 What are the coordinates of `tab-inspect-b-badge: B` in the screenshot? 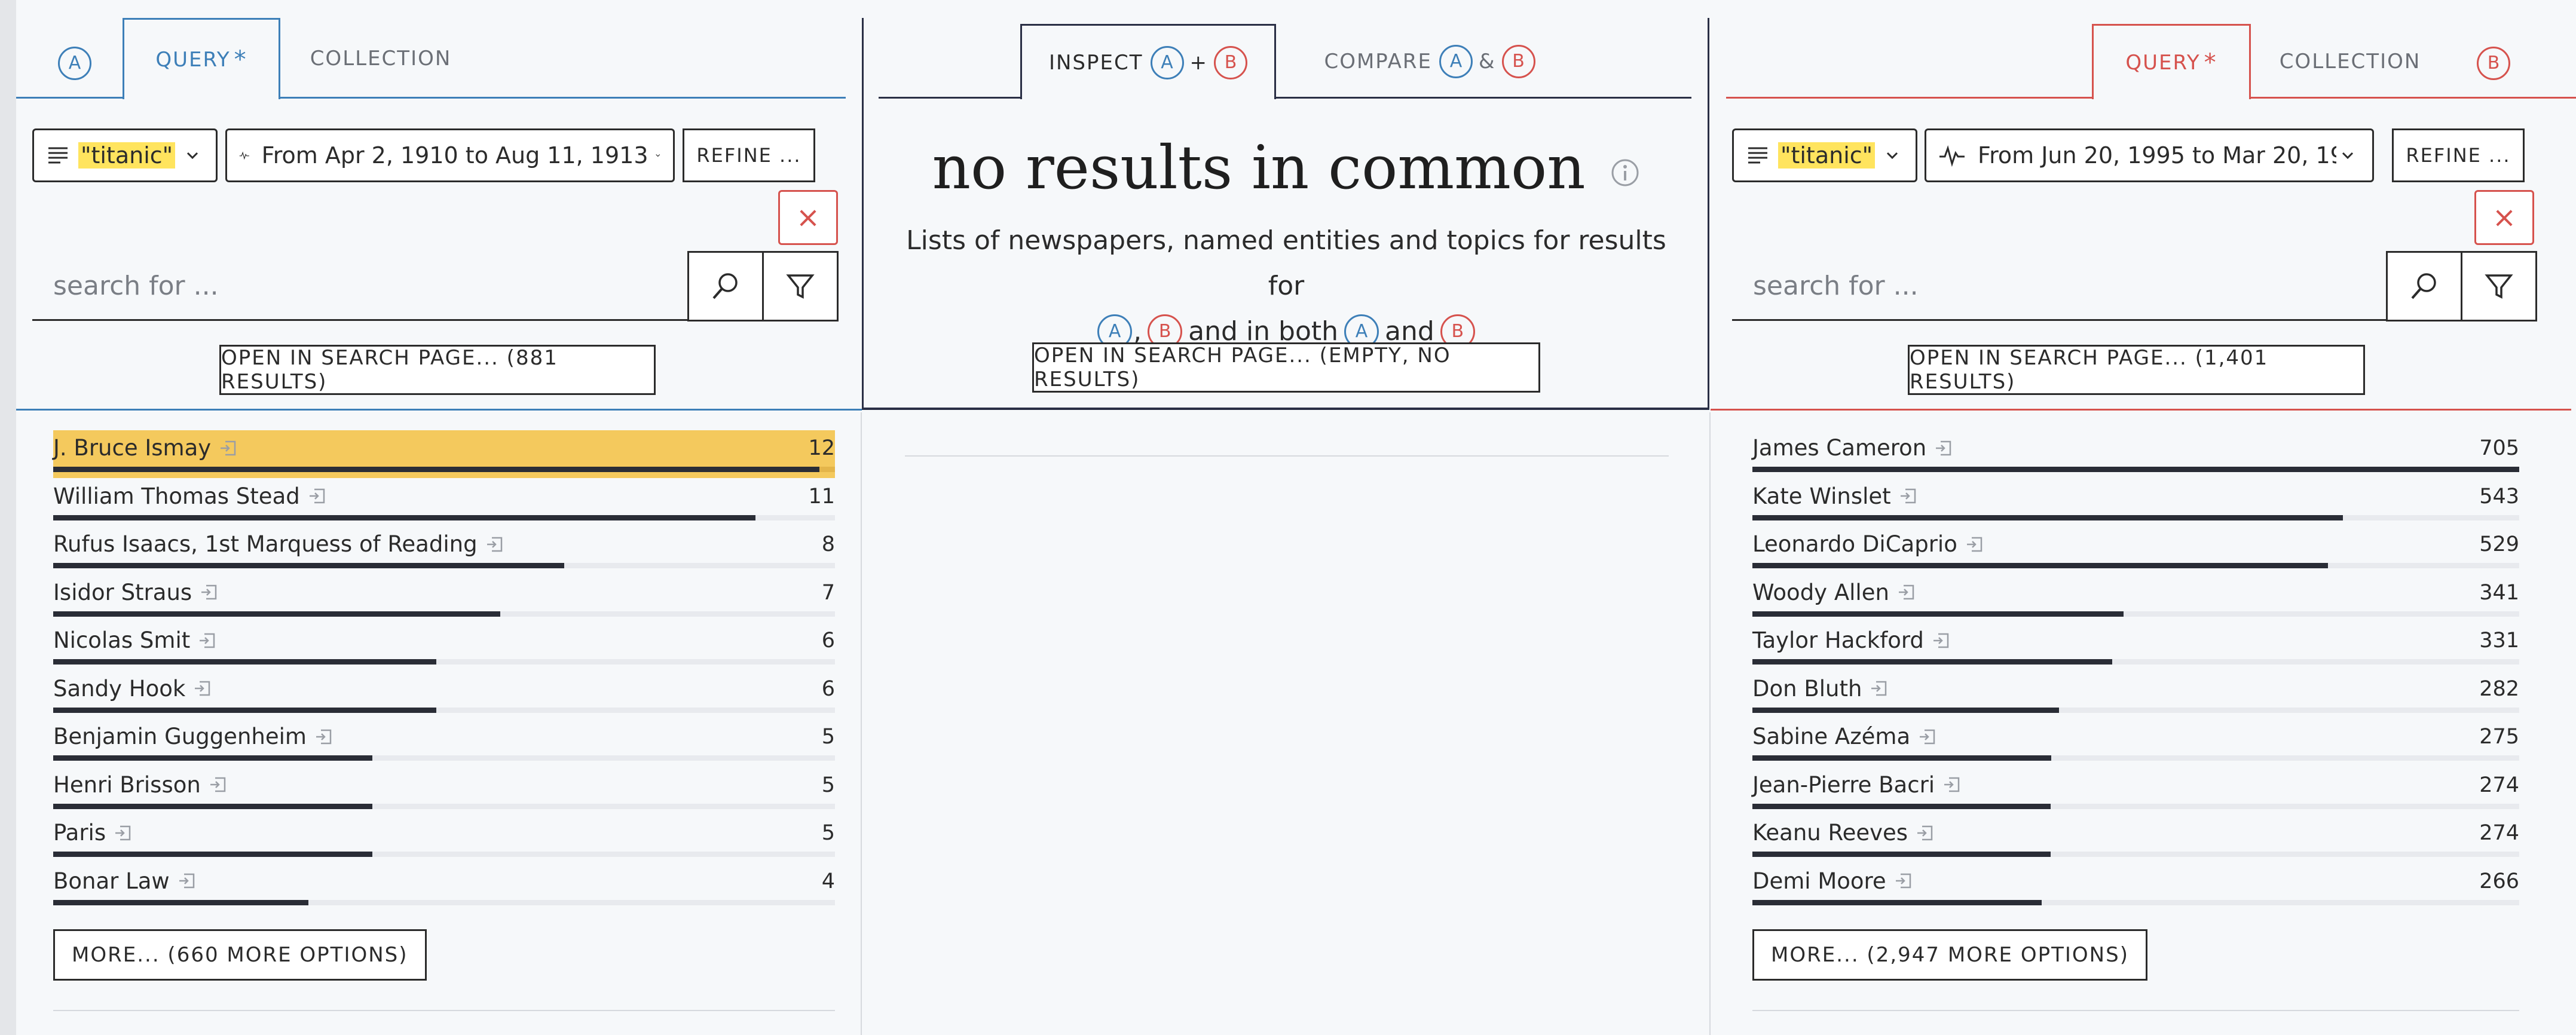 It's located at (1231, 62).